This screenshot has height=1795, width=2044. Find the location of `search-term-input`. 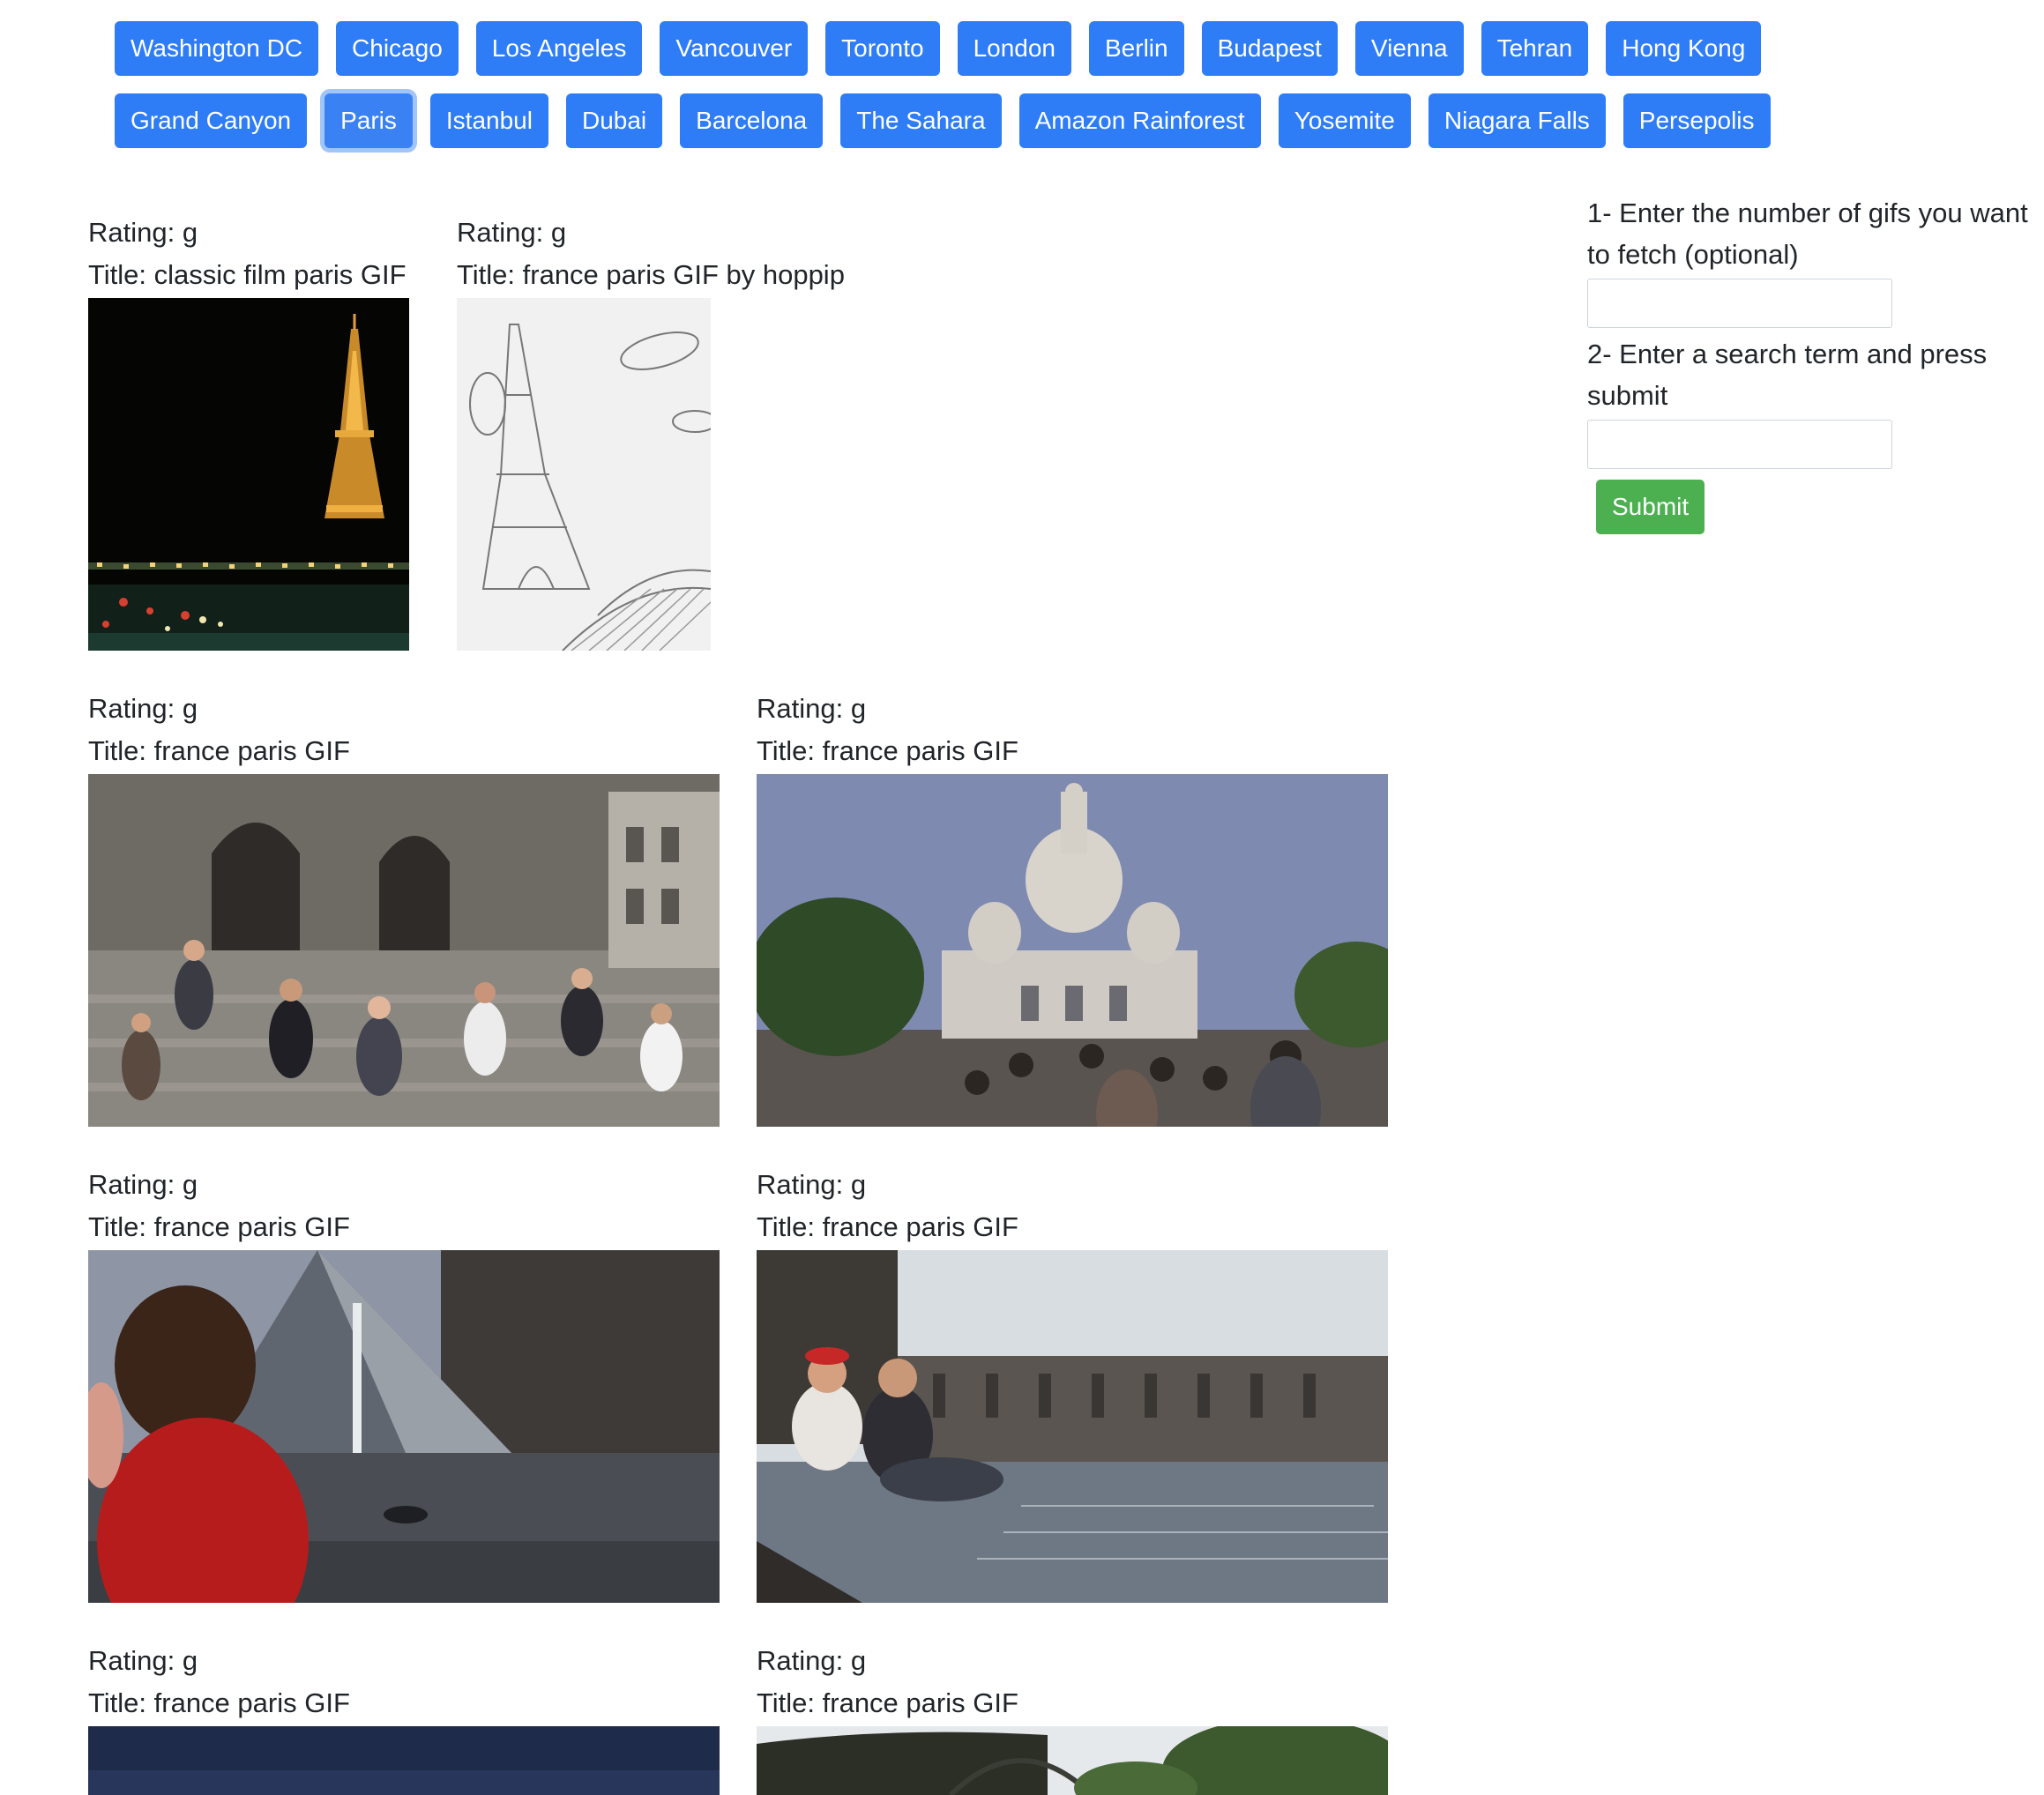

search-term-input is located at coordinates (1739, 444).